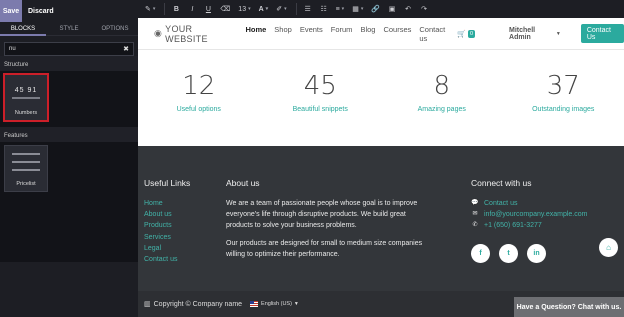 The height and width of the screenshot is (317, 624). I want to click on footer-link-legal: Legal, so click(167, 248).